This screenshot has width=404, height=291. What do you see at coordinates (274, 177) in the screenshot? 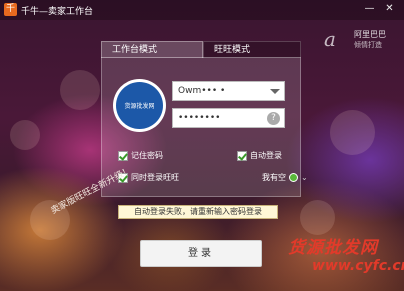
I see `status-label: 我有空` at bounding box center [274, 177].